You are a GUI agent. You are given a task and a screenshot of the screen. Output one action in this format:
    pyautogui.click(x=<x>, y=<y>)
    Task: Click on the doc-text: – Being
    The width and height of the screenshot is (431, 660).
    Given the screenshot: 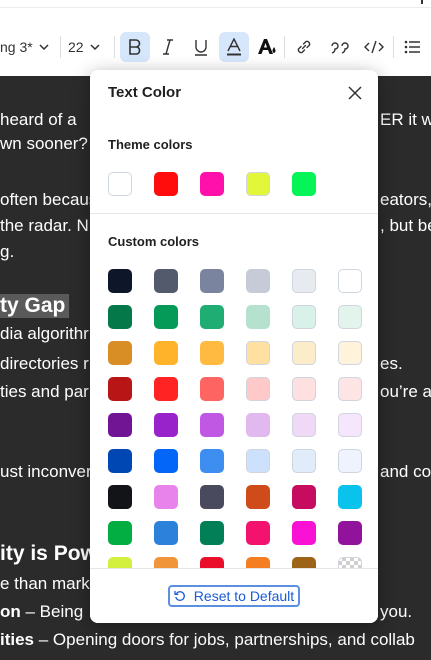 What is the action you would take?
    pyautogui.click(x=52, y=611)
    